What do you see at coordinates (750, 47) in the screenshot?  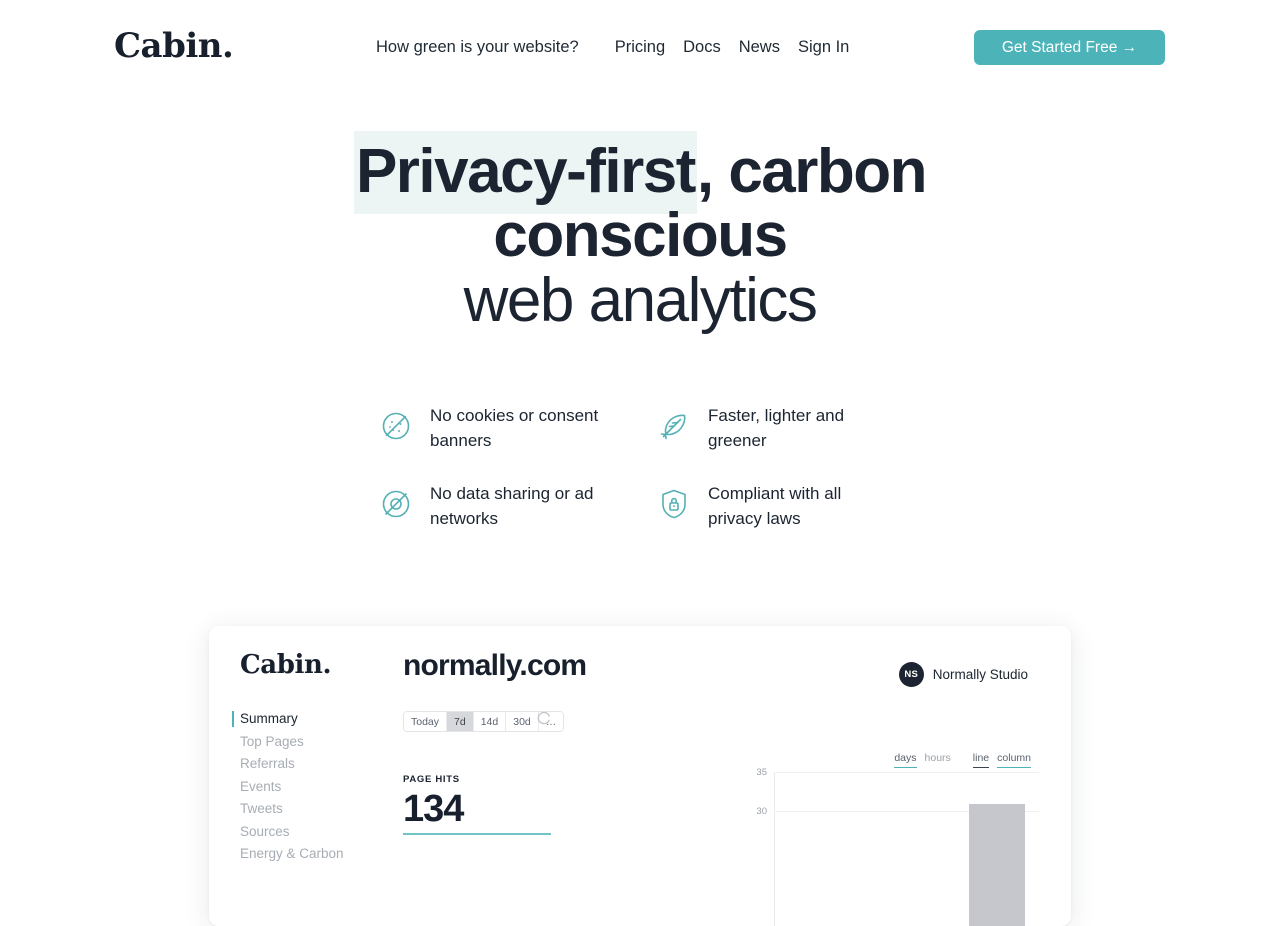 I see `nav-link-news: News` at bounding box center [750, 47].